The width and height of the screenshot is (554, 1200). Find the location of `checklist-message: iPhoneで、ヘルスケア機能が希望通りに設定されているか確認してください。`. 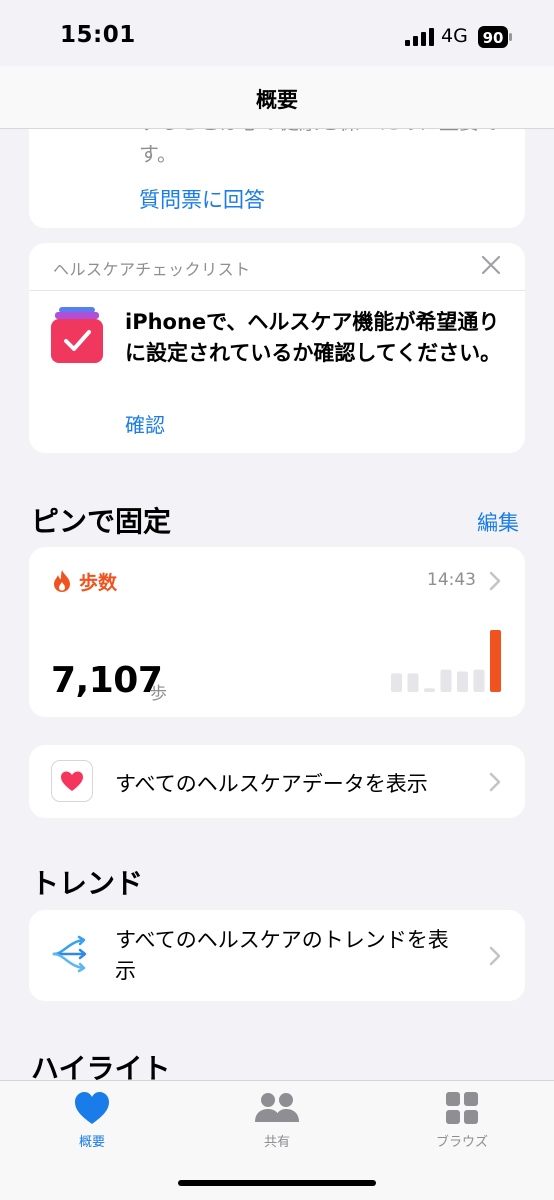

checklist-message: iPhoneで、ヘルスケア機能が希望通りに設定されているか確認してください。 is located at coordinates (313, 337).